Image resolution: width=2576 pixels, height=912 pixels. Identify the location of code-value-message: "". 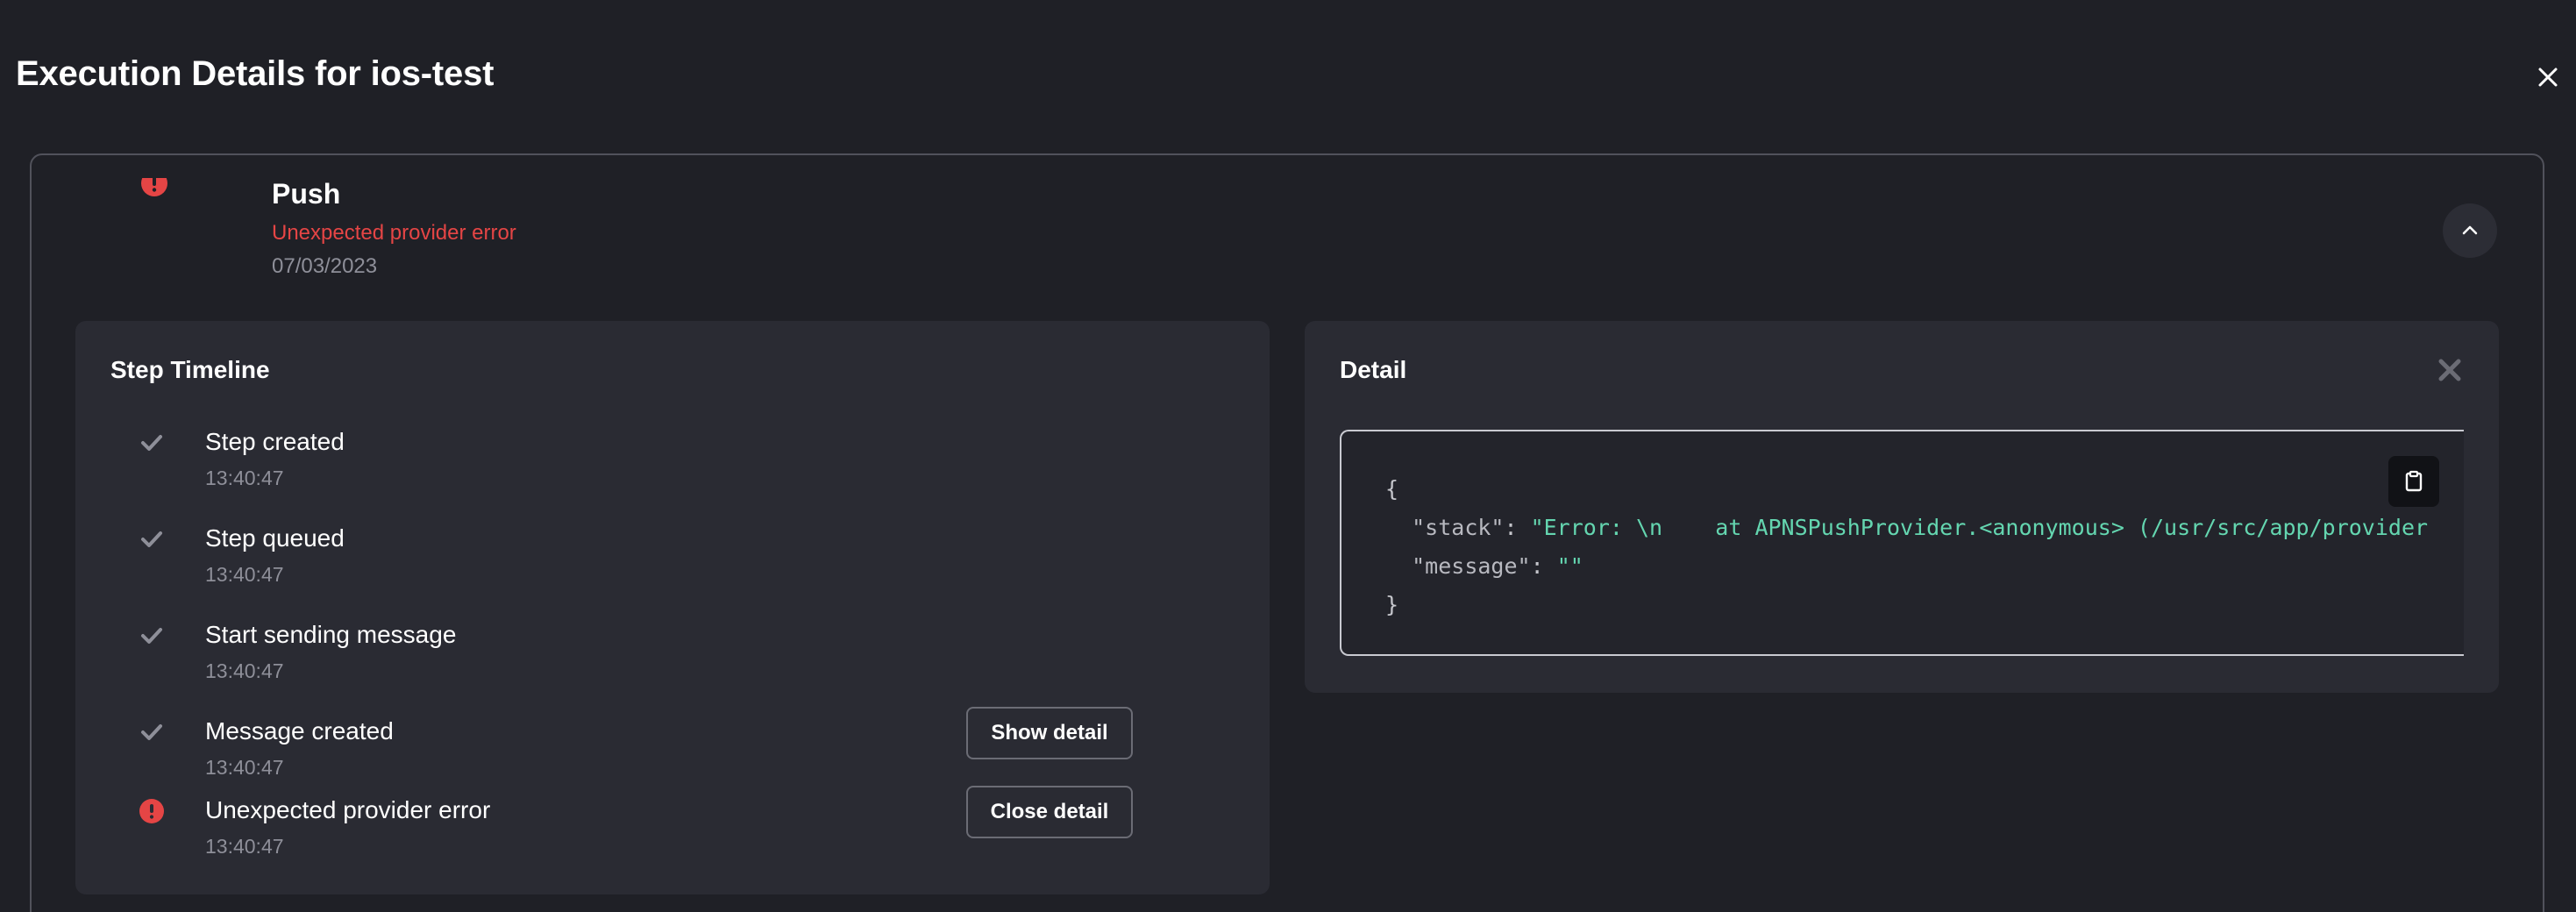
(1569, 566).